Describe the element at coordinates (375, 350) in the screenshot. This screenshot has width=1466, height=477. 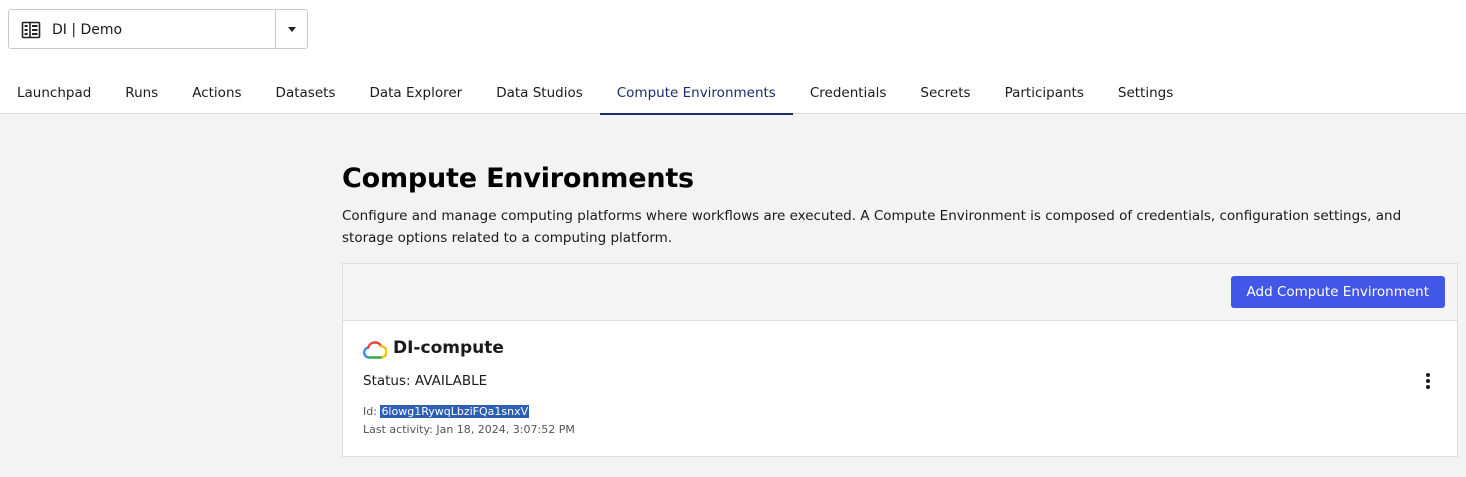
I see `google-cloud-icon` at that location.